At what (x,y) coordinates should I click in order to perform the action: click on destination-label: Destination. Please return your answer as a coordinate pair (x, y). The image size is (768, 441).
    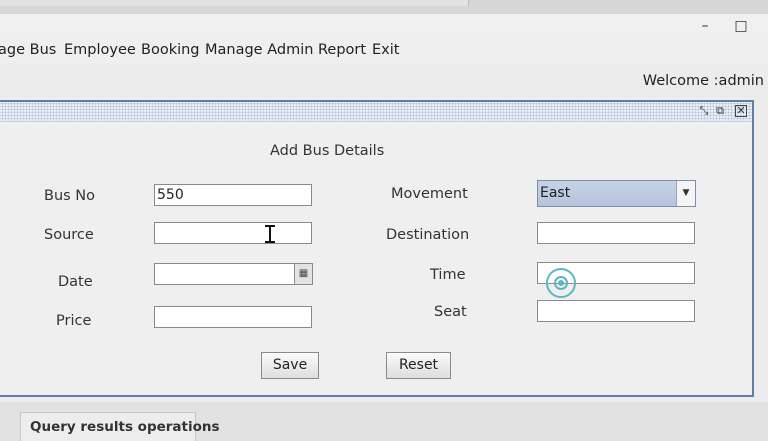
    Looking at the image, I should click on (428, 235).